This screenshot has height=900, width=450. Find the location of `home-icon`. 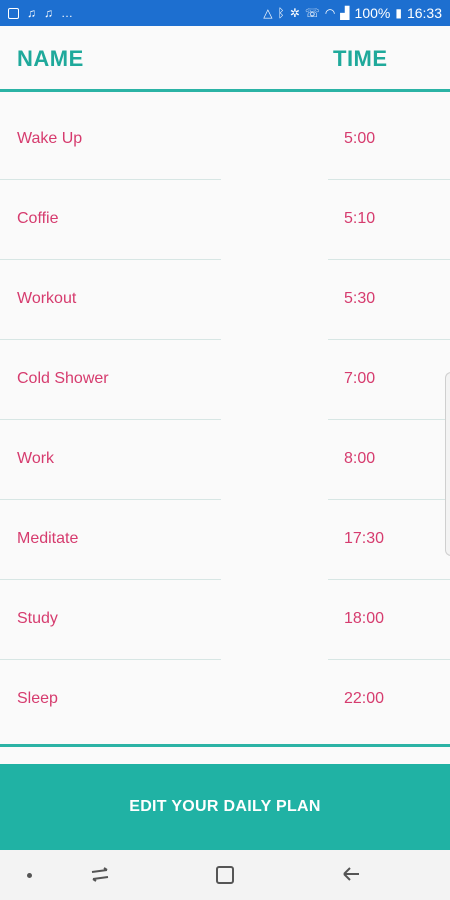

home-icon is located at coordinates (225, 875).